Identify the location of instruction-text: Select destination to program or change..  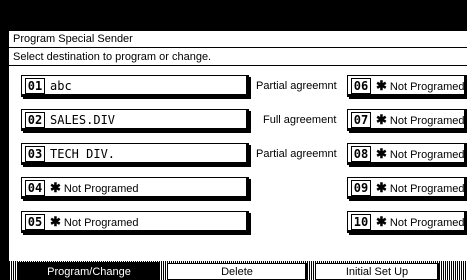
(238, 57).